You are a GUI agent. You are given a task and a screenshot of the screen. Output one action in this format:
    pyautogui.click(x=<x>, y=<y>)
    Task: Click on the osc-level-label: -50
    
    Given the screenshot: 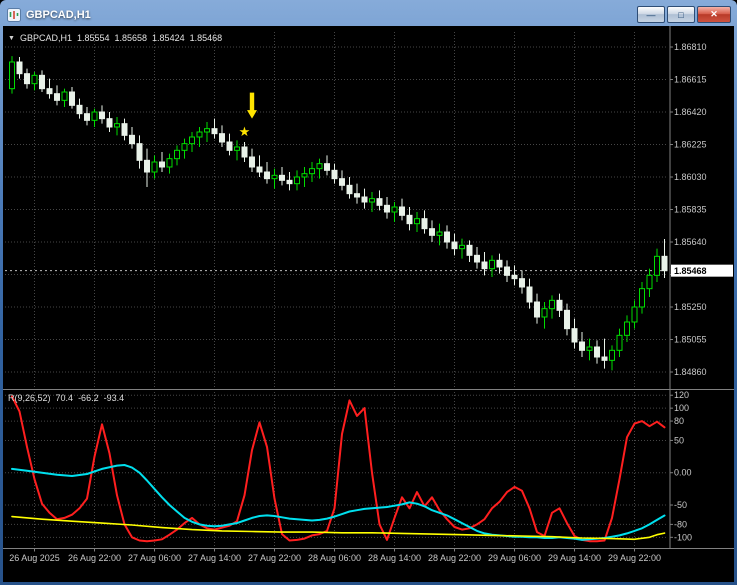 What is the action you would take?
    pyautogui.click(x=680, y=505)
    